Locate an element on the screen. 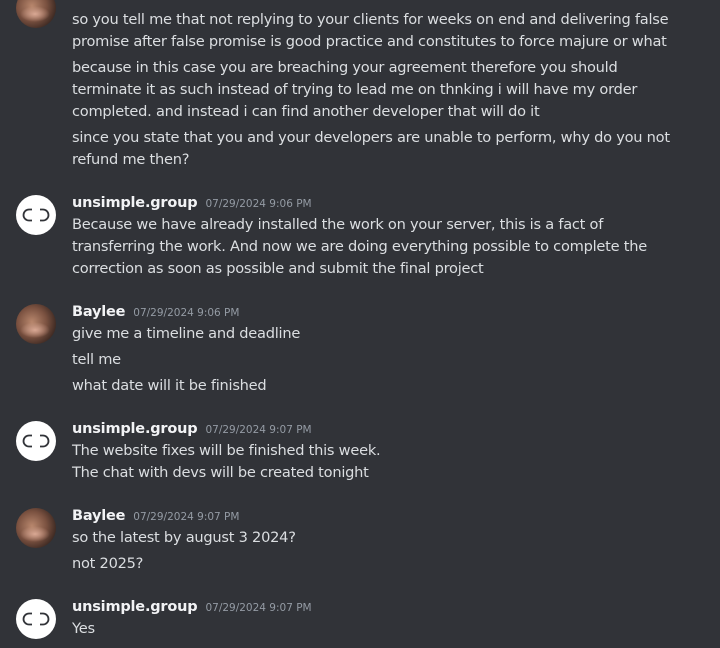 The height and width of the screenshot is (648, 720). message-text: not 2025? is located at coordinates (108, 563).